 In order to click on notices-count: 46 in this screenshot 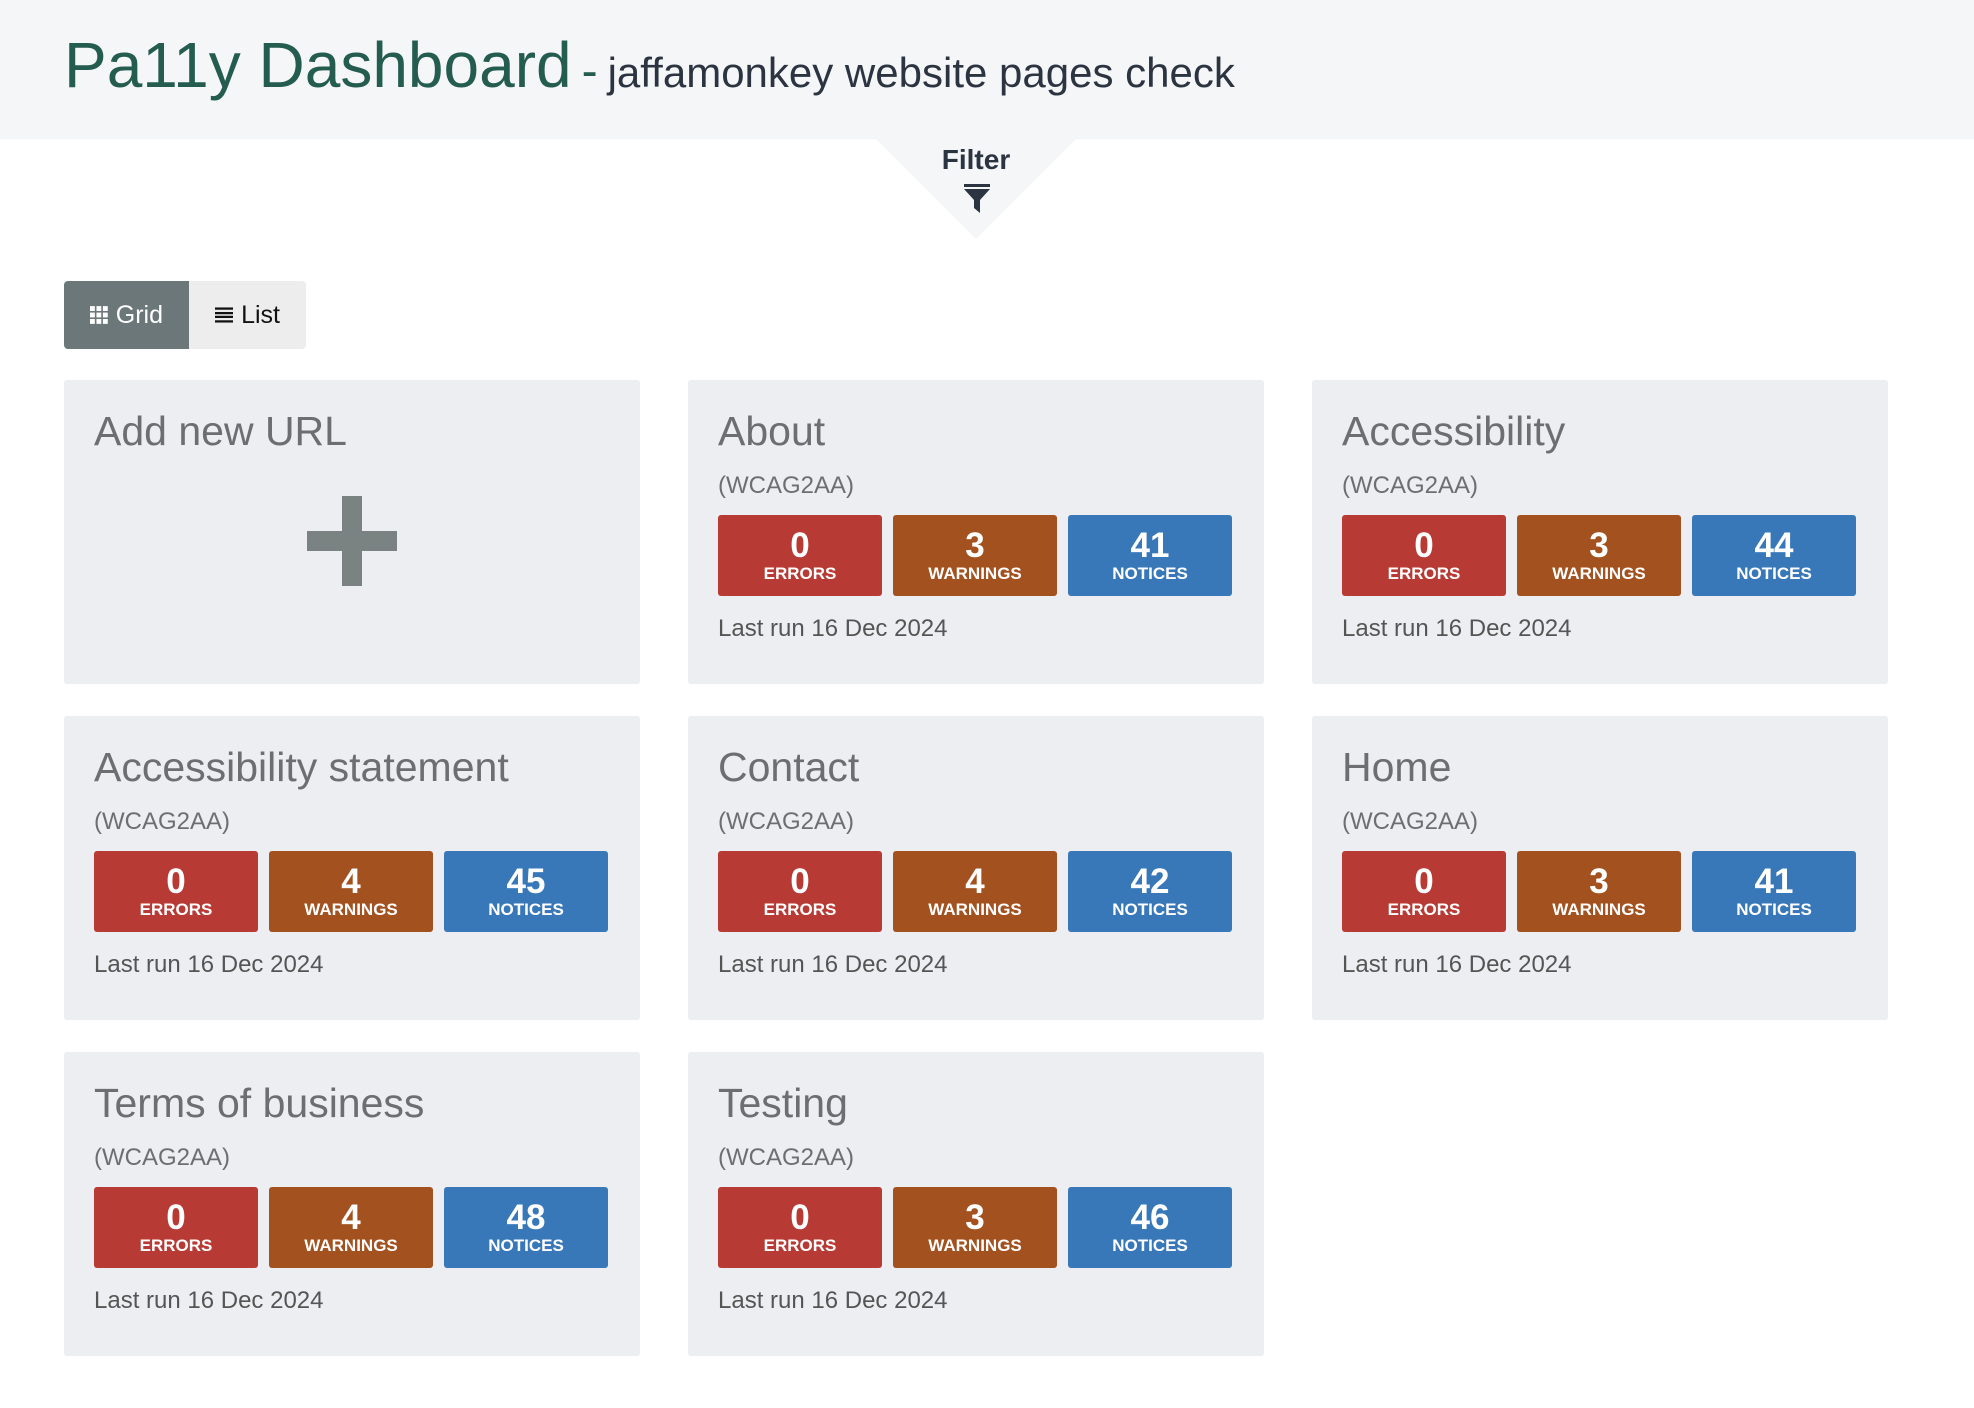, I will do `click(1150, 1218)`.